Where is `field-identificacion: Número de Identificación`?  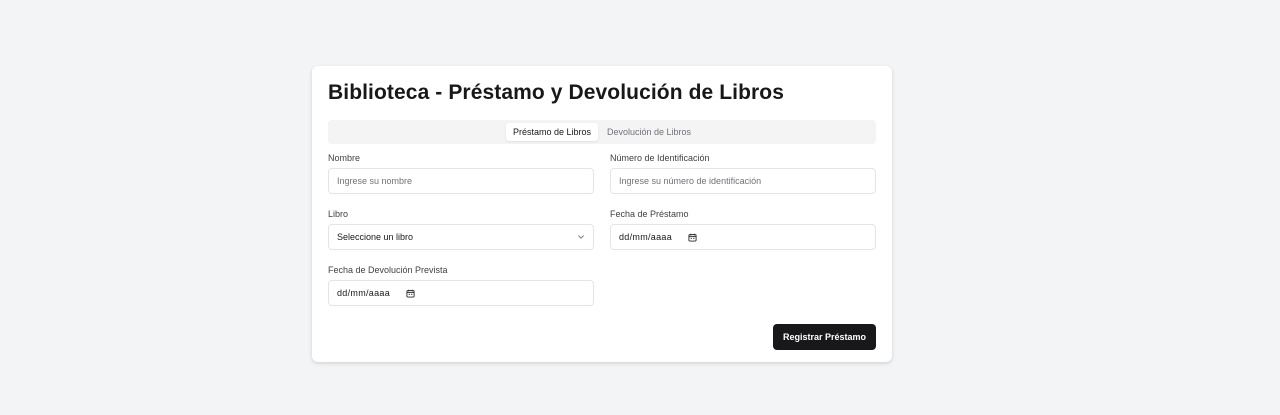
field-identificacion: Número de Identificación is located at coordinates (743, 180).